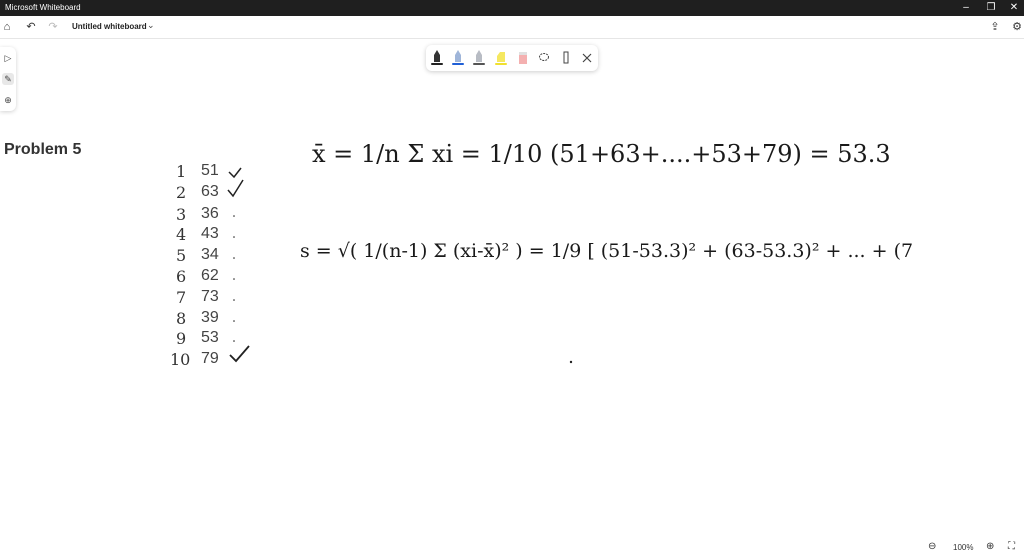 The image size is (1024, 554). I want to click on zoom-in-icon: ⊕, so click(990, 546).